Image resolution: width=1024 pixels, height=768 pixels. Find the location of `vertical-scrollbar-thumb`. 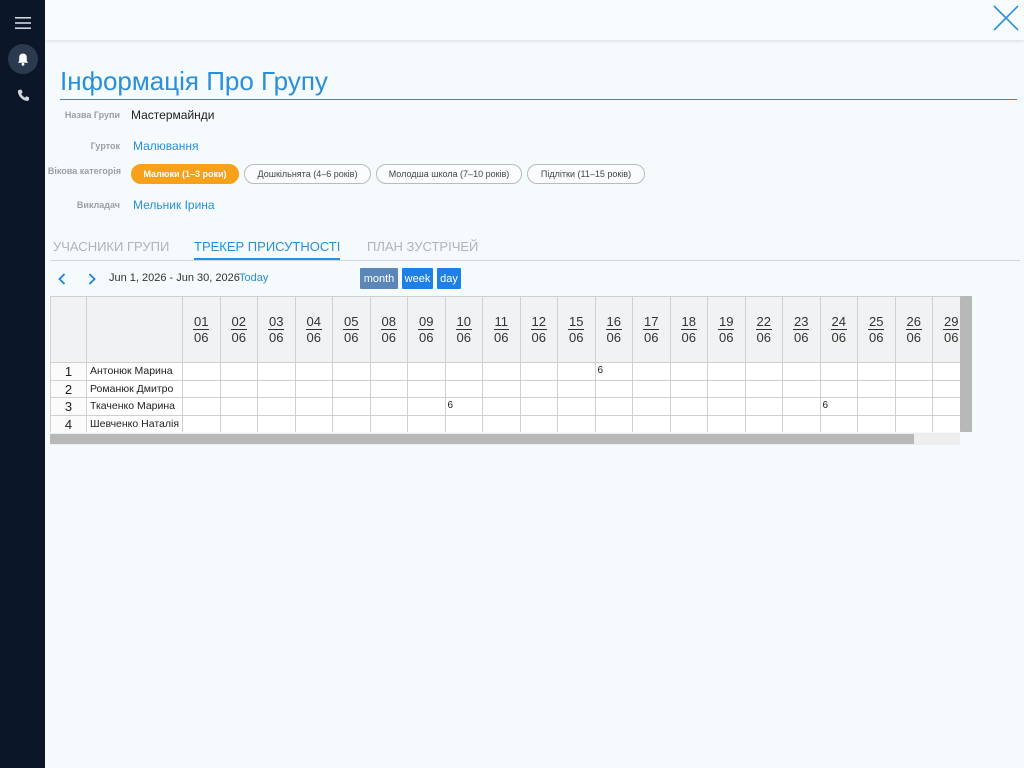

vertical-scrollbar-thumb is located at coordinates (966, 364).